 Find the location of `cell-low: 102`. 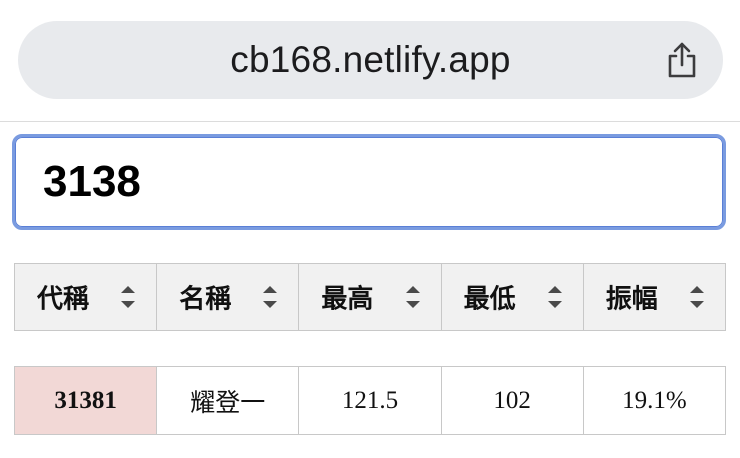

cell-low: 102 is located at coordinates (512, 400).